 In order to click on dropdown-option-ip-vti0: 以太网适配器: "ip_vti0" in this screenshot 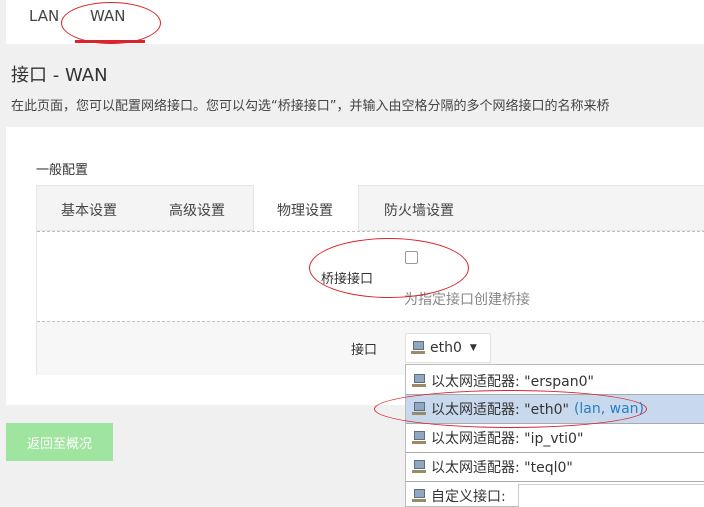, I will do `click(555, 438)`.